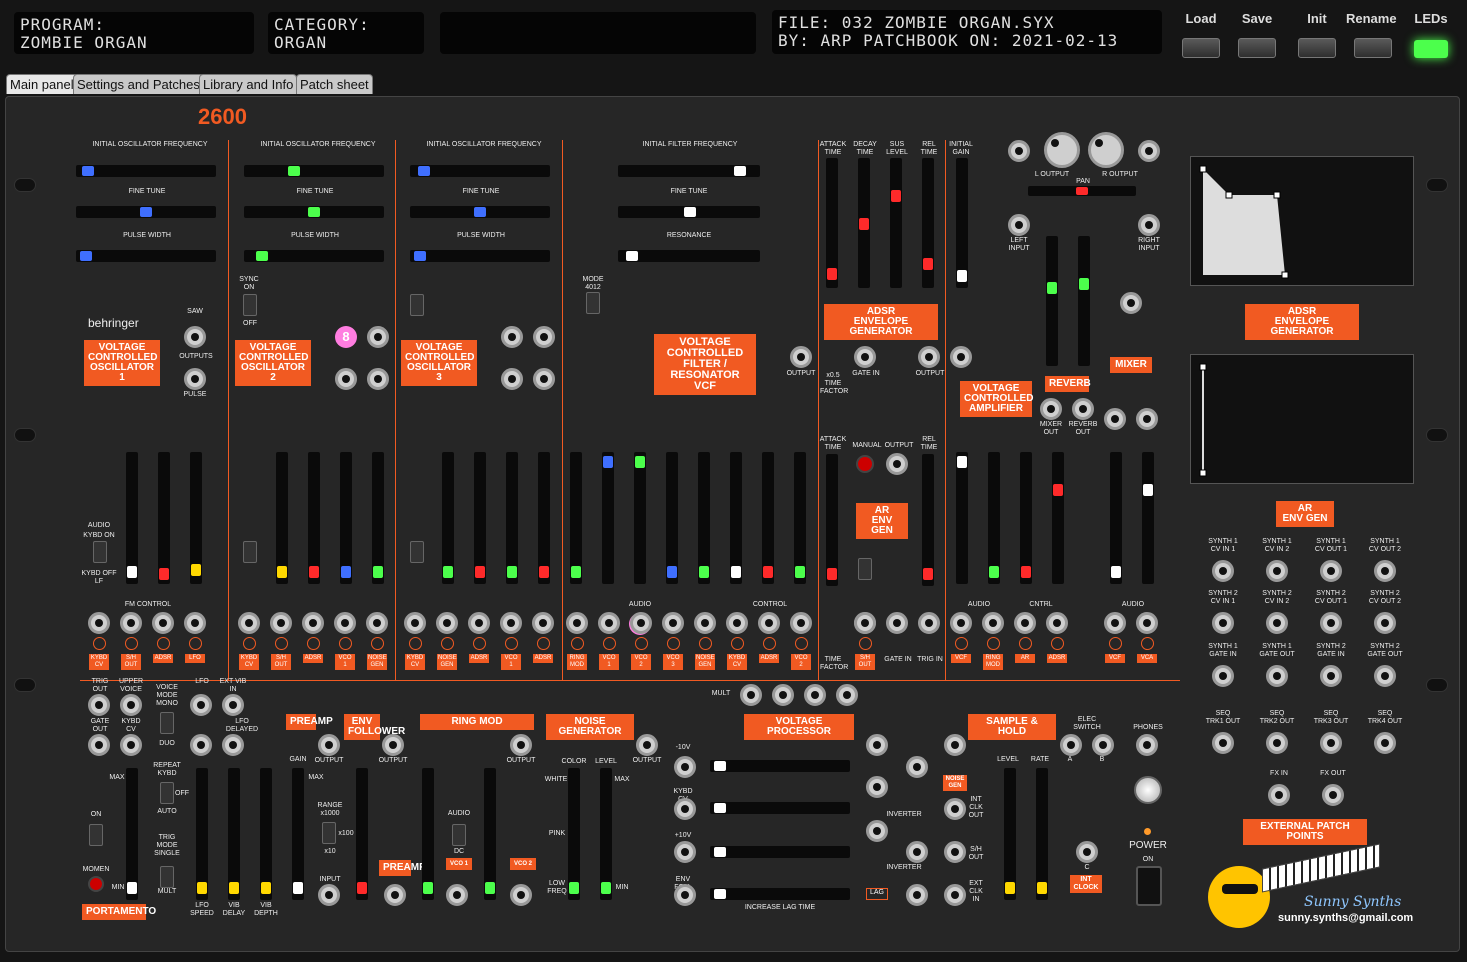 The width and height of the screenshot is (1467, 962). I want to click on leds-toggle, so click(1431, 49).